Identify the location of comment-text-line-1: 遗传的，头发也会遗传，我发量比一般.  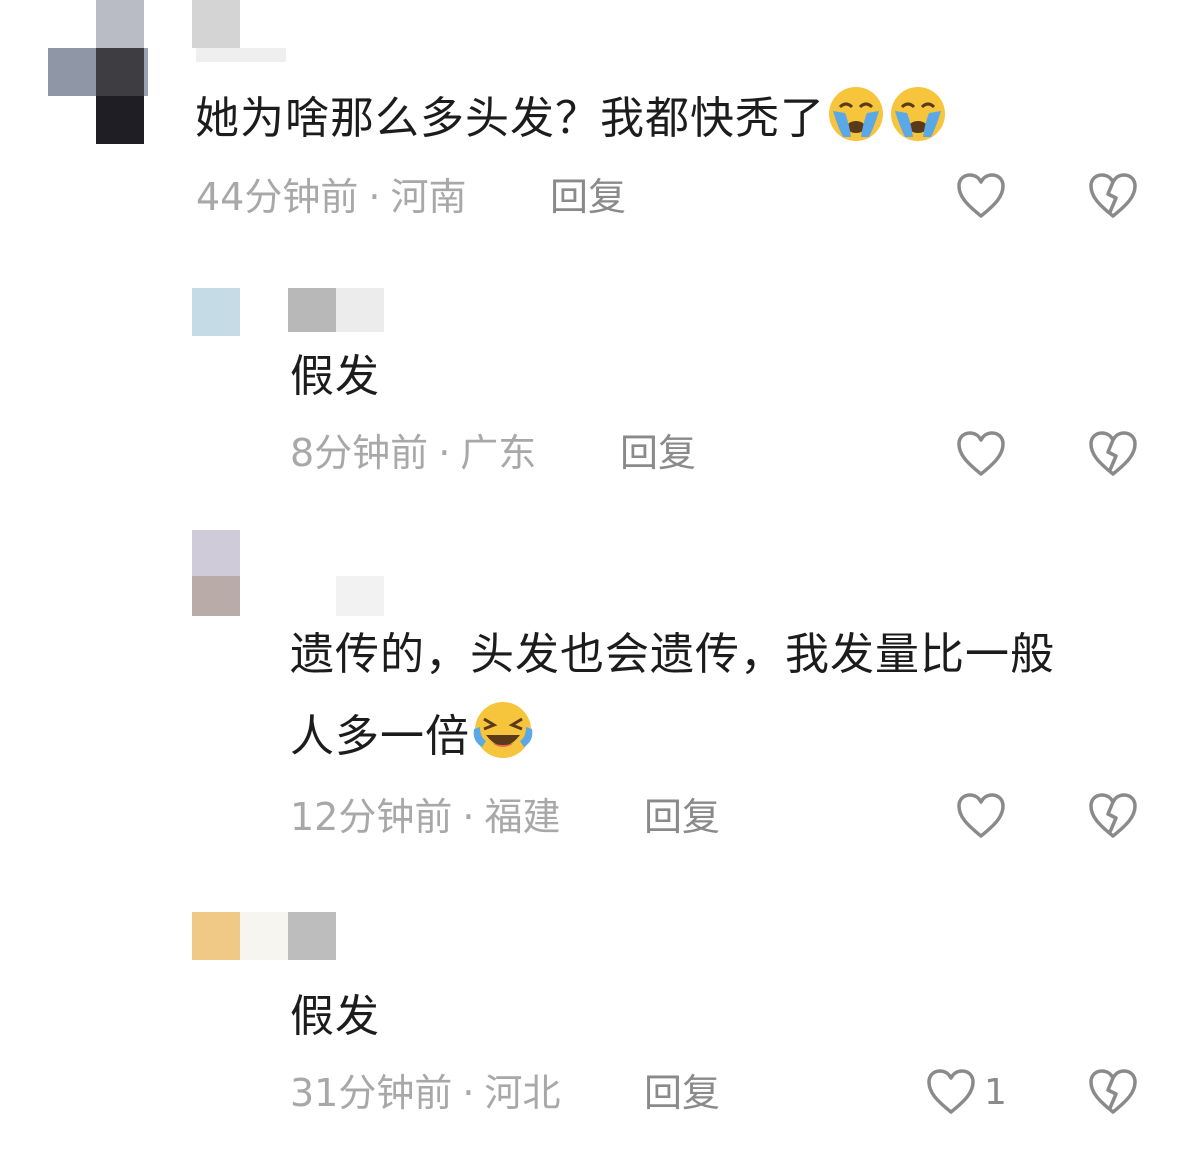
(672, 654).